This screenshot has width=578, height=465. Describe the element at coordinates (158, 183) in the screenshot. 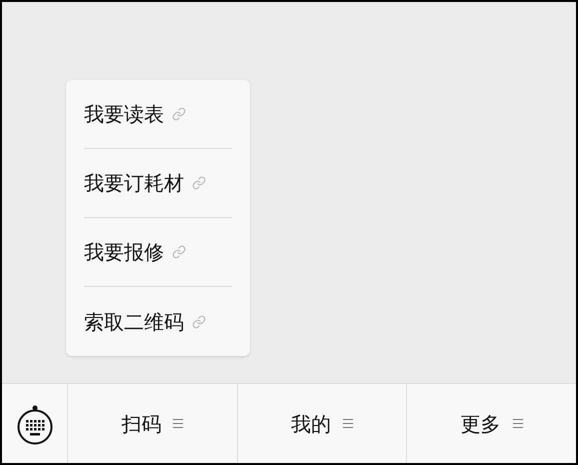

I see `menu-item: 我要订耗材` at that location.